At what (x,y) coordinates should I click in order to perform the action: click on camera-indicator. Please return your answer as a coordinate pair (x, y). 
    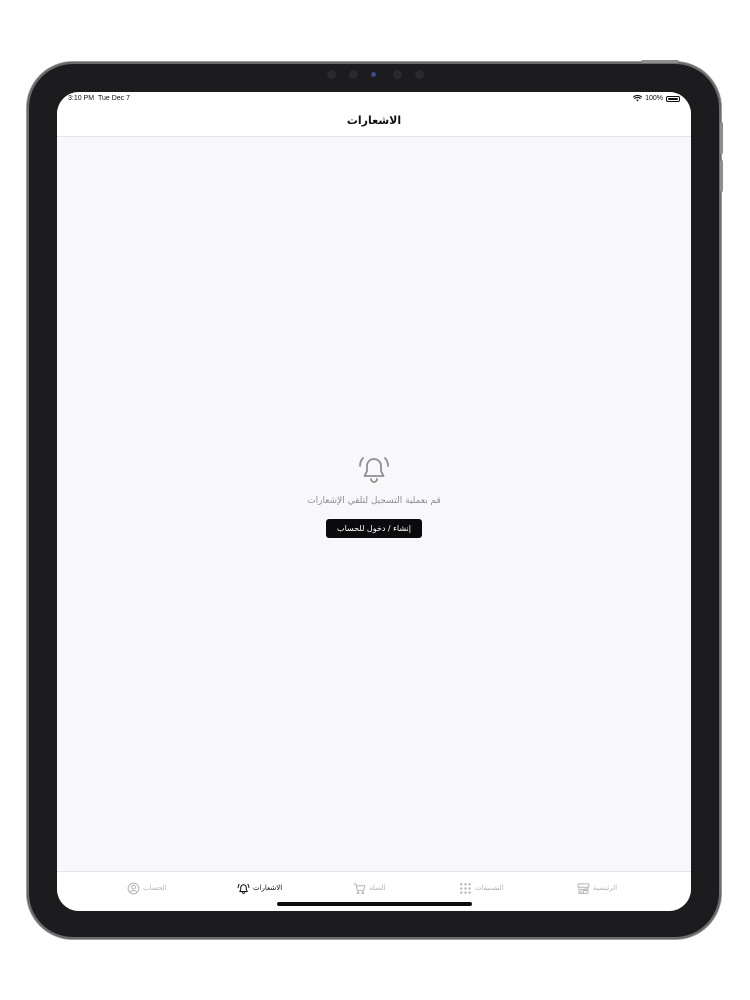
    Looking at the image, I should click on (373, 74).